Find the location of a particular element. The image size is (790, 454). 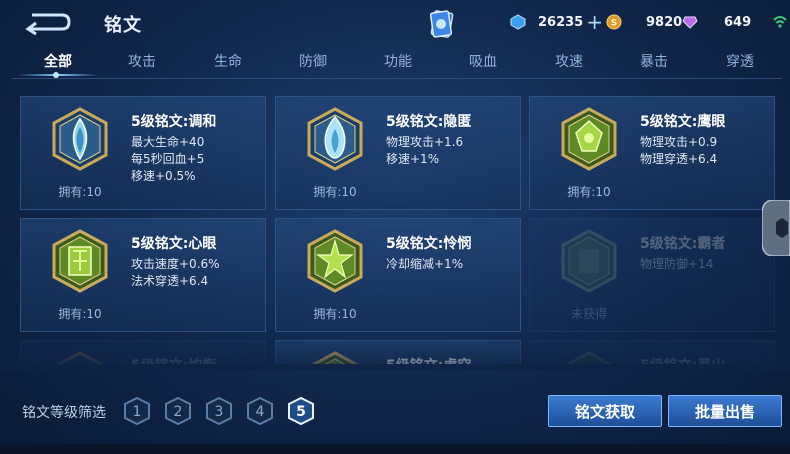

rune-attributes: 最大生命+40 每5秒回血+5 移速+0.5% is located at coordinates (167, 159).